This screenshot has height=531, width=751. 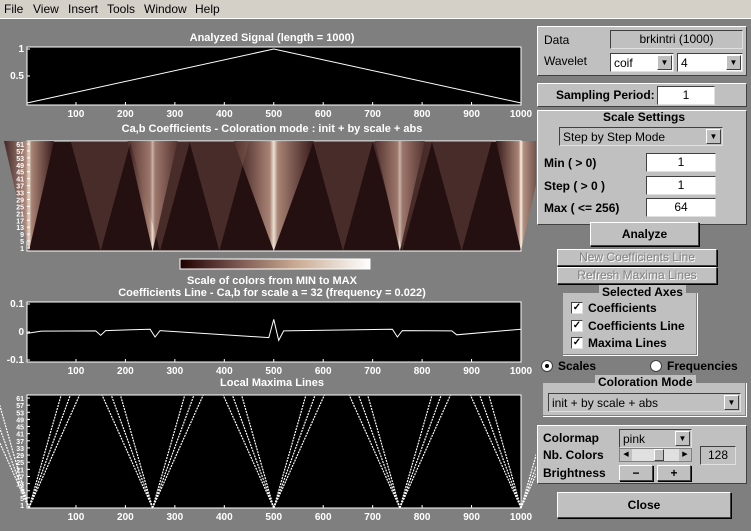 What do you see at coordinates (637, 257) in the screenshot?
I see `new-coefficients-line-button: New Coefficients Line` at bounding box center [637, 257].